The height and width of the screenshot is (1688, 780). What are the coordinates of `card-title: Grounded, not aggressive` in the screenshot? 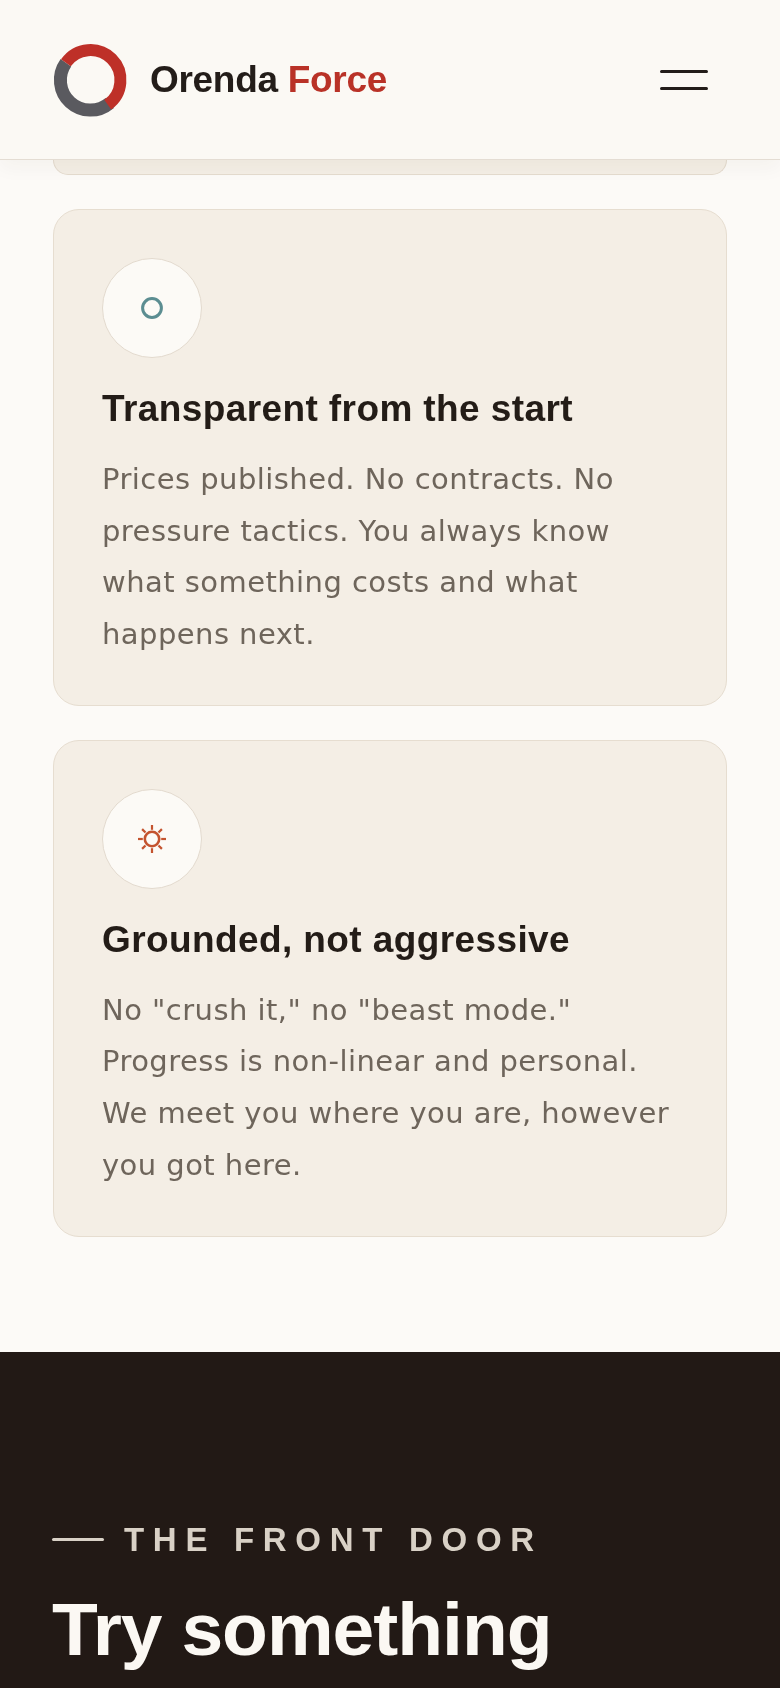 It's located at (337, 939).